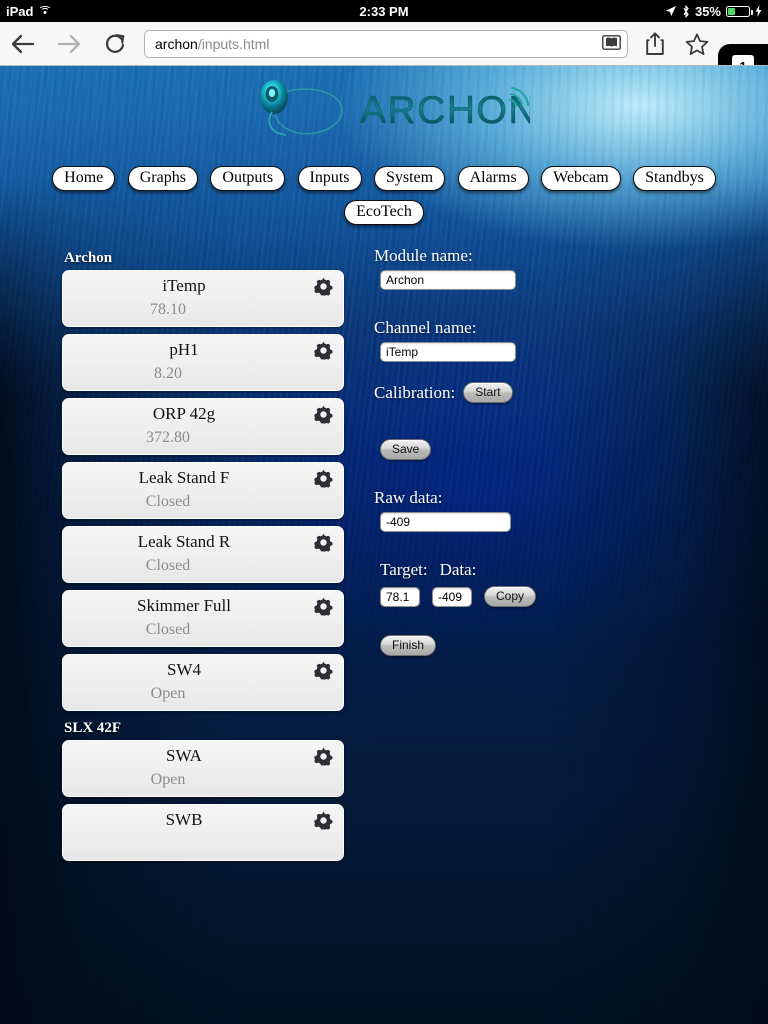 This screenshot has height=1024, width=768. What do you see at coordinates (452, 596) in the screenshot?
I see `data-input` at bounding box center [452, 596].